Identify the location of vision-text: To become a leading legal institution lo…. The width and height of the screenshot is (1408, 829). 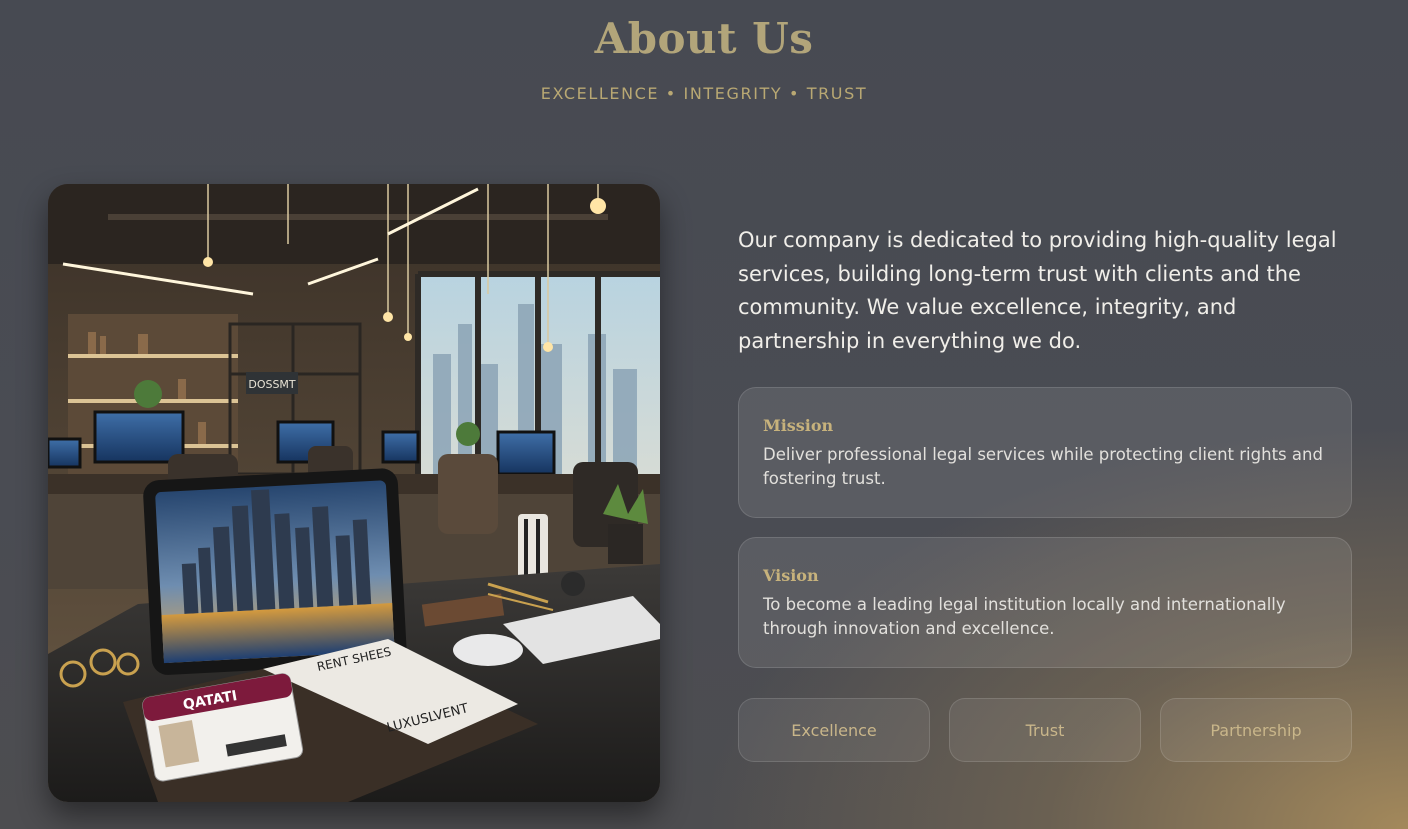
(1024, 616).